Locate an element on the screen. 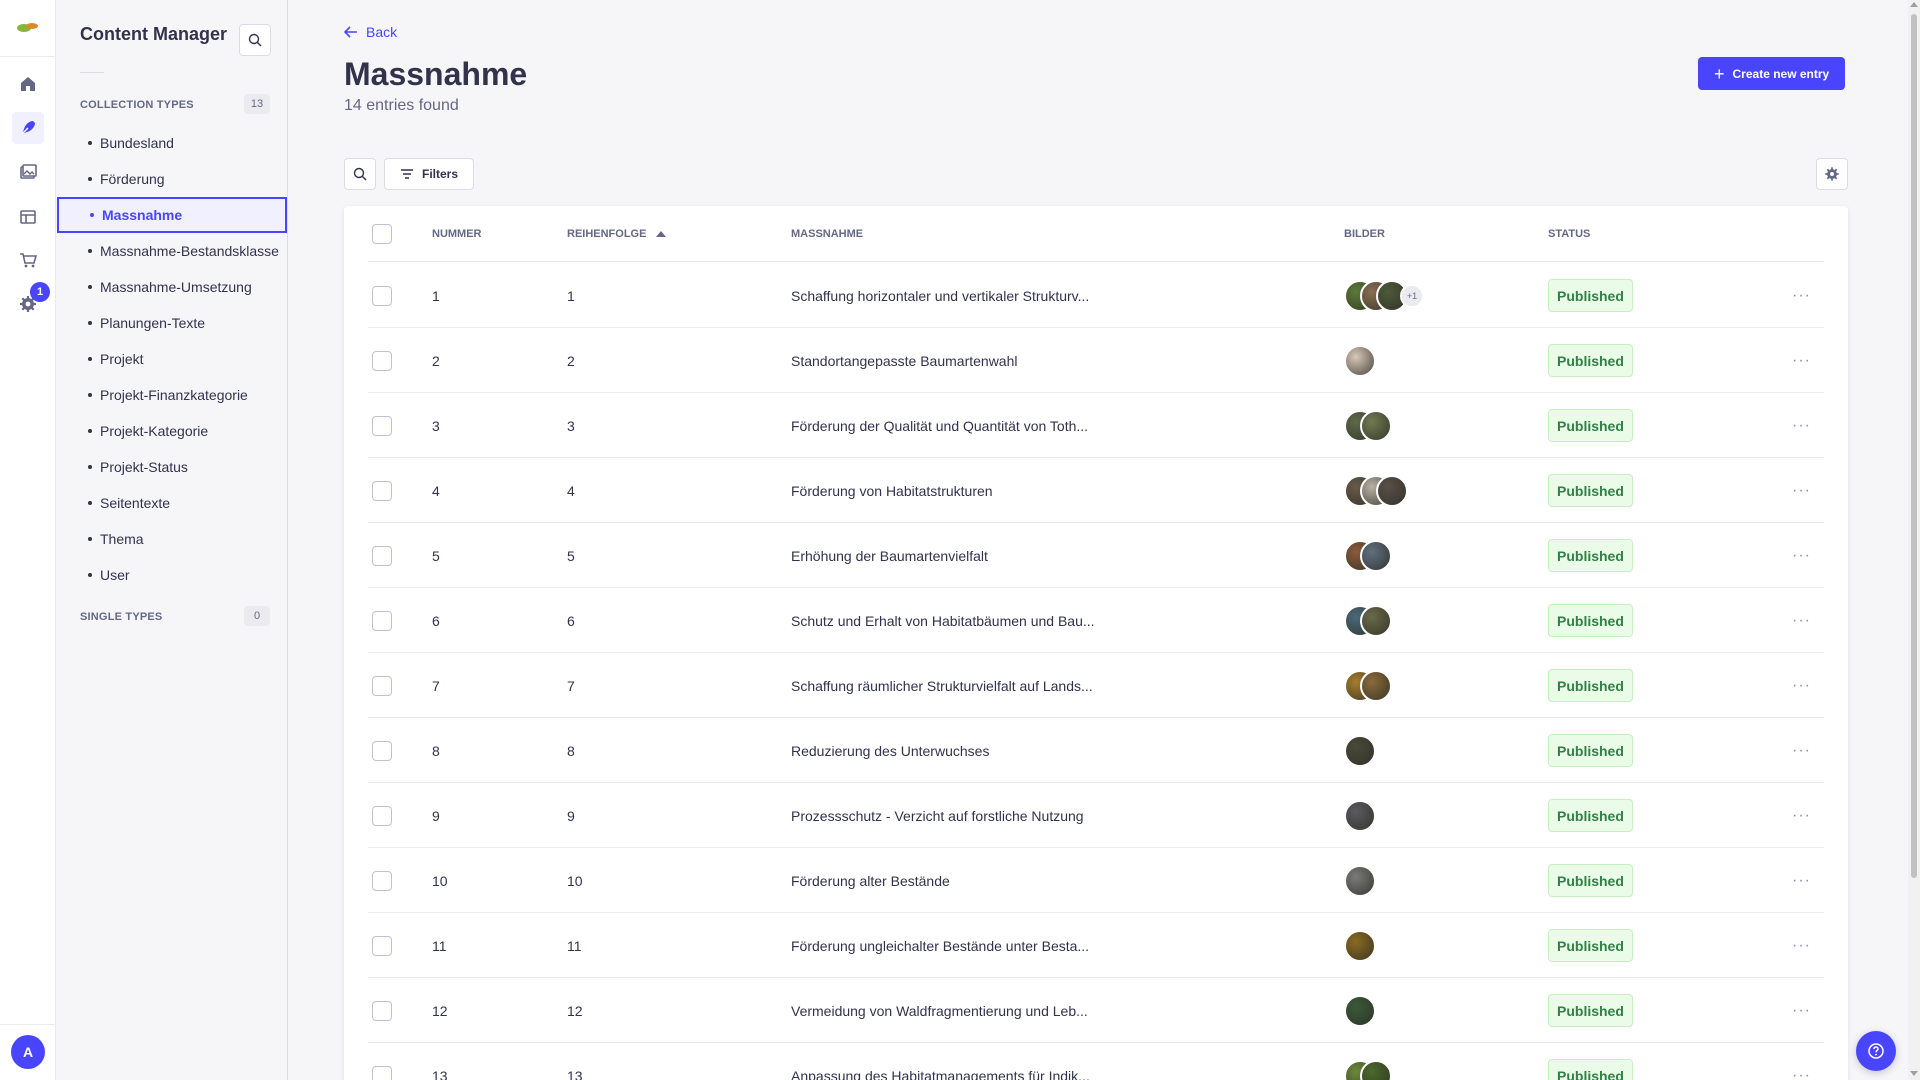 The width and height of the screenshot is (1920, 1080). filters-button: Filters is located at coordinates (429, 174).